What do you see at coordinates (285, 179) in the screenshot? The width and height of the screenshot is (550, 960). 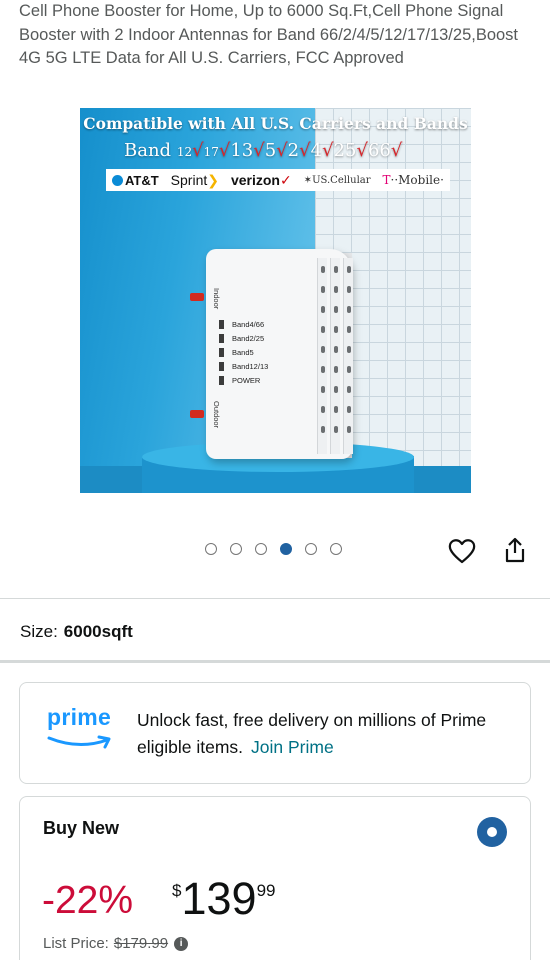 I see `verizon-check-icon: ✓` at bounding box center [285, 179].